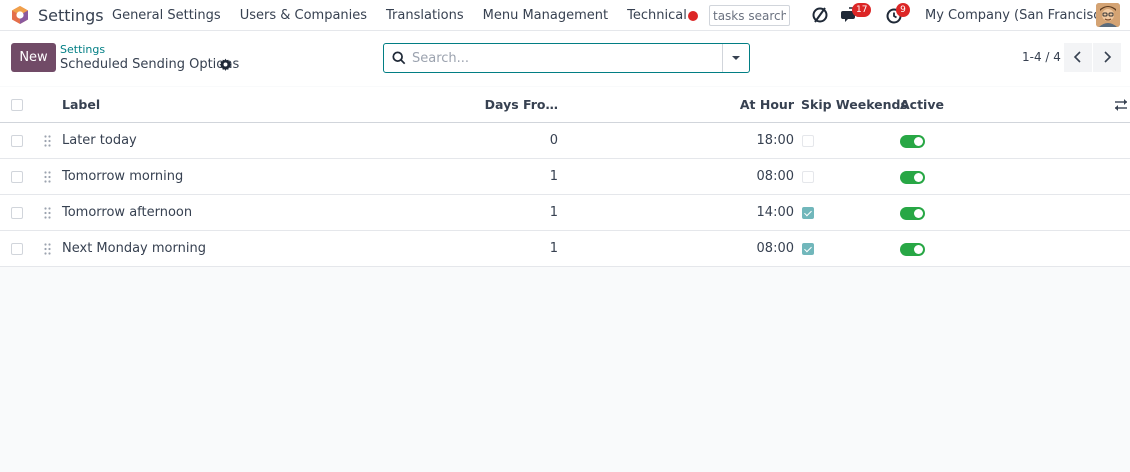  What do you see at coordinates (820, 15) in the screenshot?
I see `switch-icon` at bounding box center [820, 15].